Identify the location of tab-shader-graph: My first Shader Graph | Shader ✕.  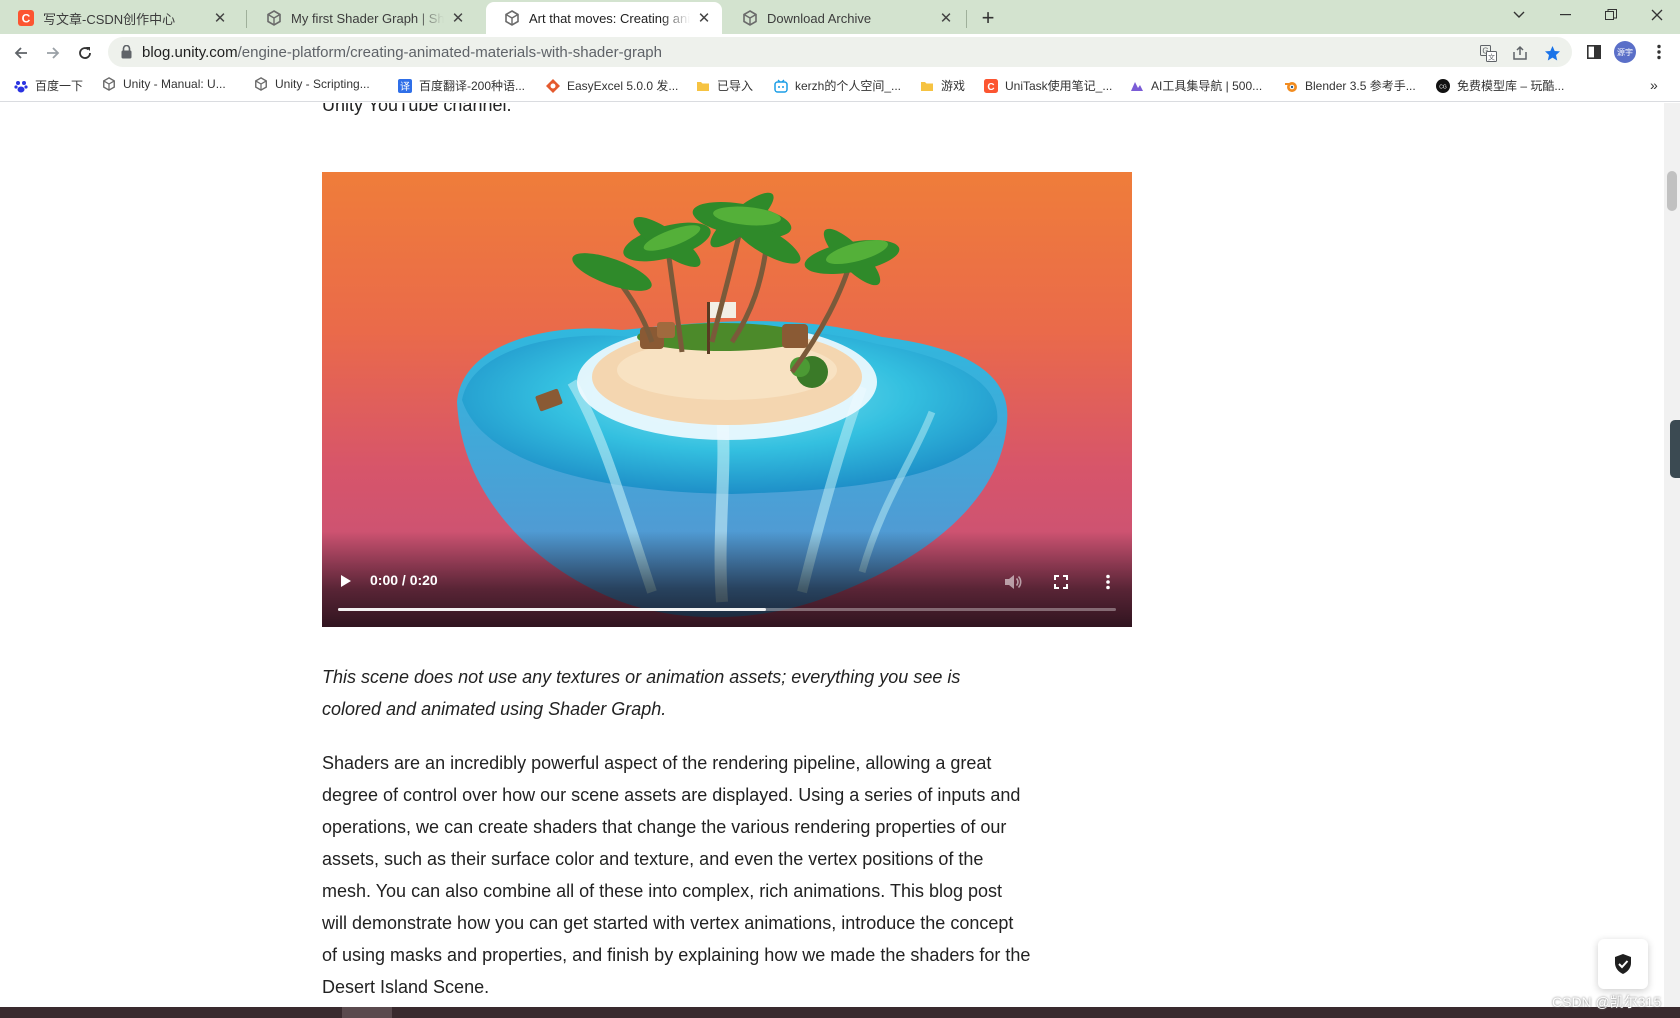
(362, 18).